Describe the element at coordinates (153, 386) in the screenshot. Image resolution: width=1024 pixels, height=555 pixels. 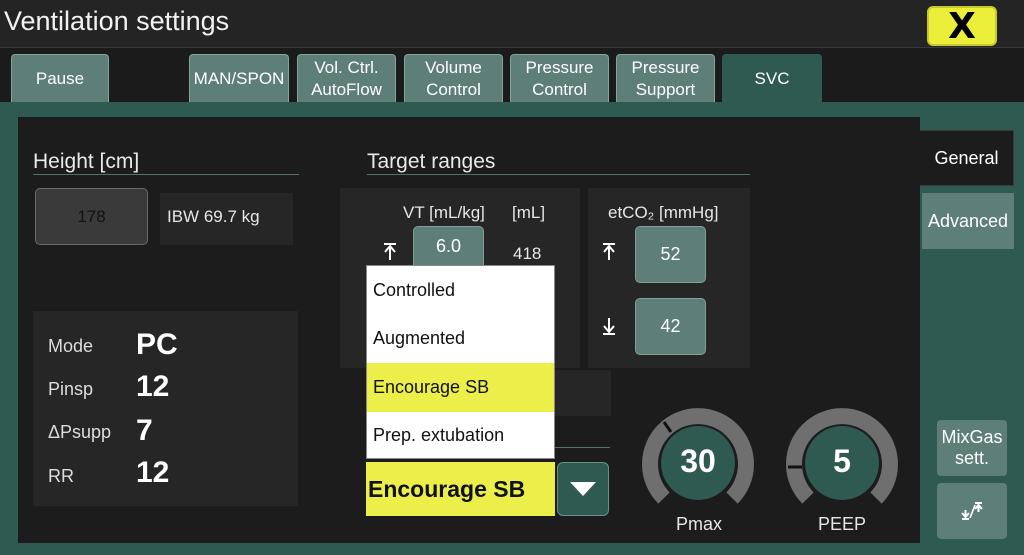
I see `pinsp-value: 12` at that location.